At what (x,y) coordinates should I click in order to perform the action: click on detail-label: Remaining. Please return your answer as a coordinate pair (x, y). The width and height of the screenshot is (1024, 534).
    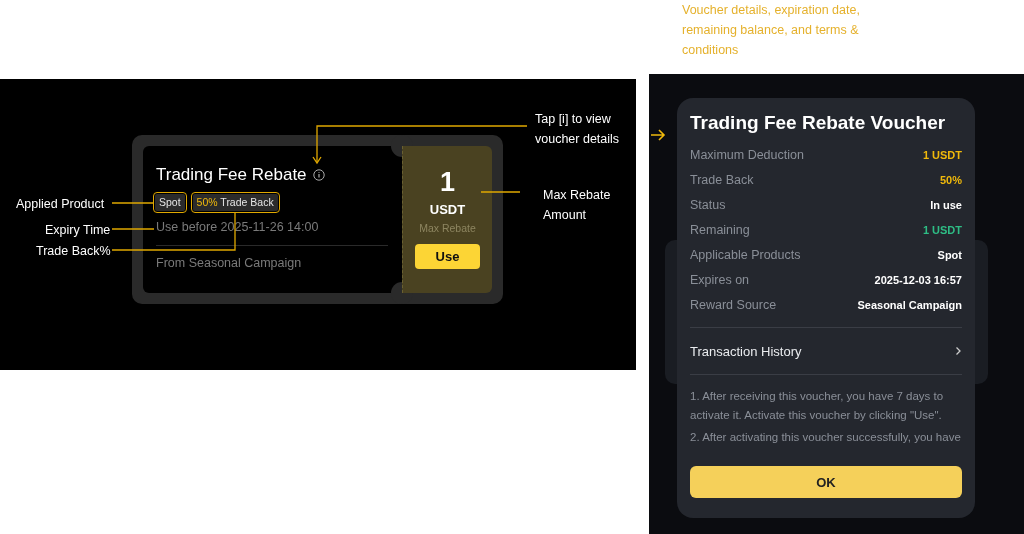
    Looking at the image, I should click on (720, 229).